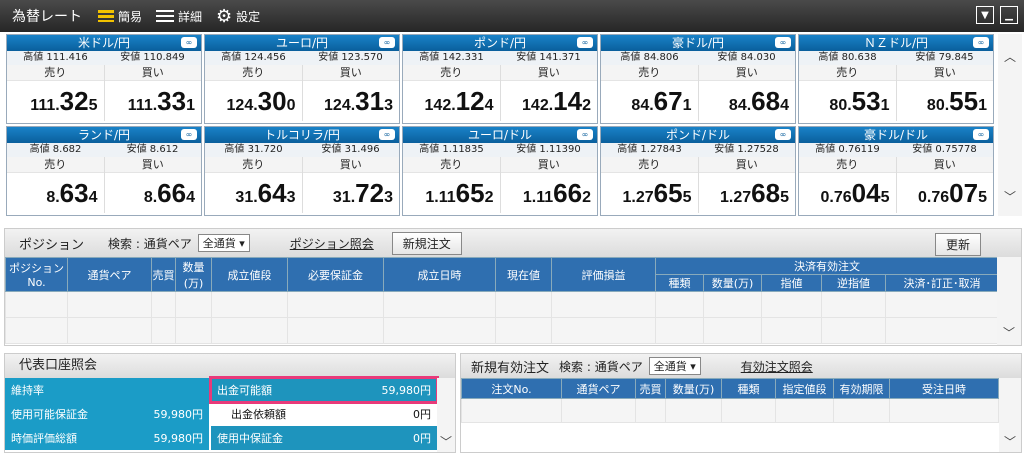 The image size is (1024, 455). I want to click on refresh-button: 更新, so click(957, 244).